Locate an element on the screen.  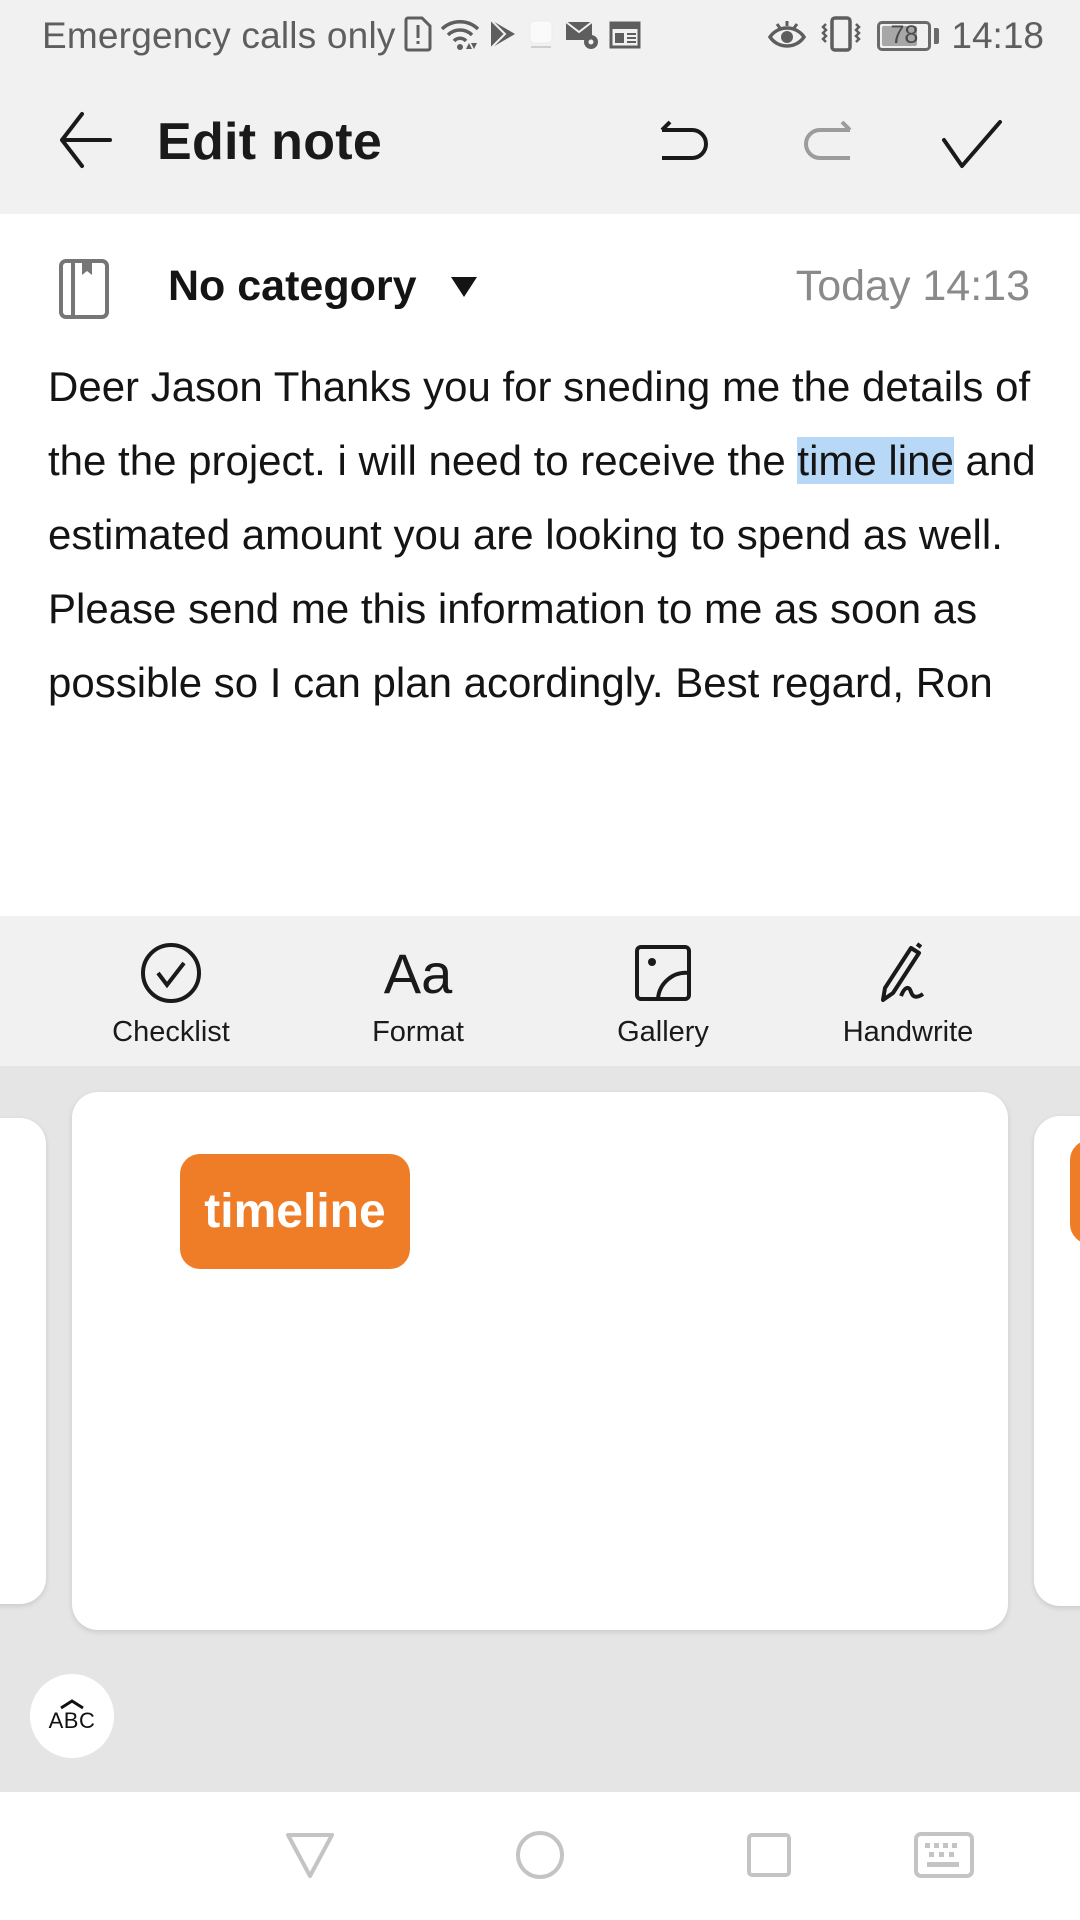
nav-back-button is located at coordinates (310, 1855).